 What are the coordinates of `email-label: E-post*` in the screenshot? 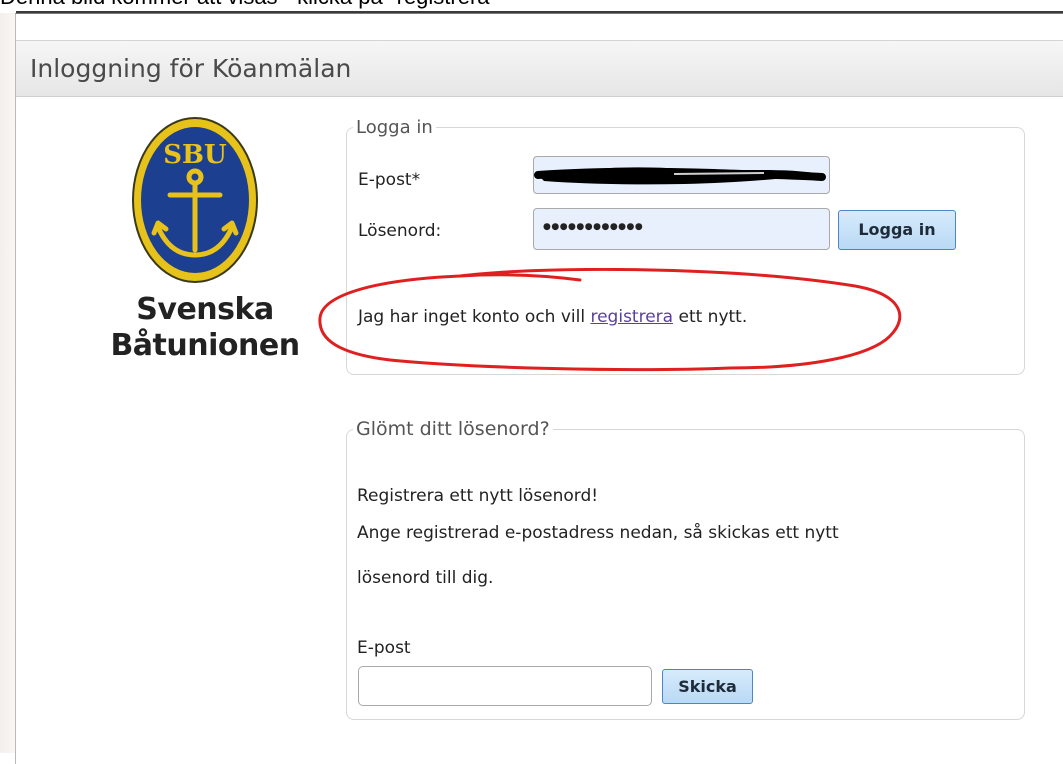 It's located at (389, 180).